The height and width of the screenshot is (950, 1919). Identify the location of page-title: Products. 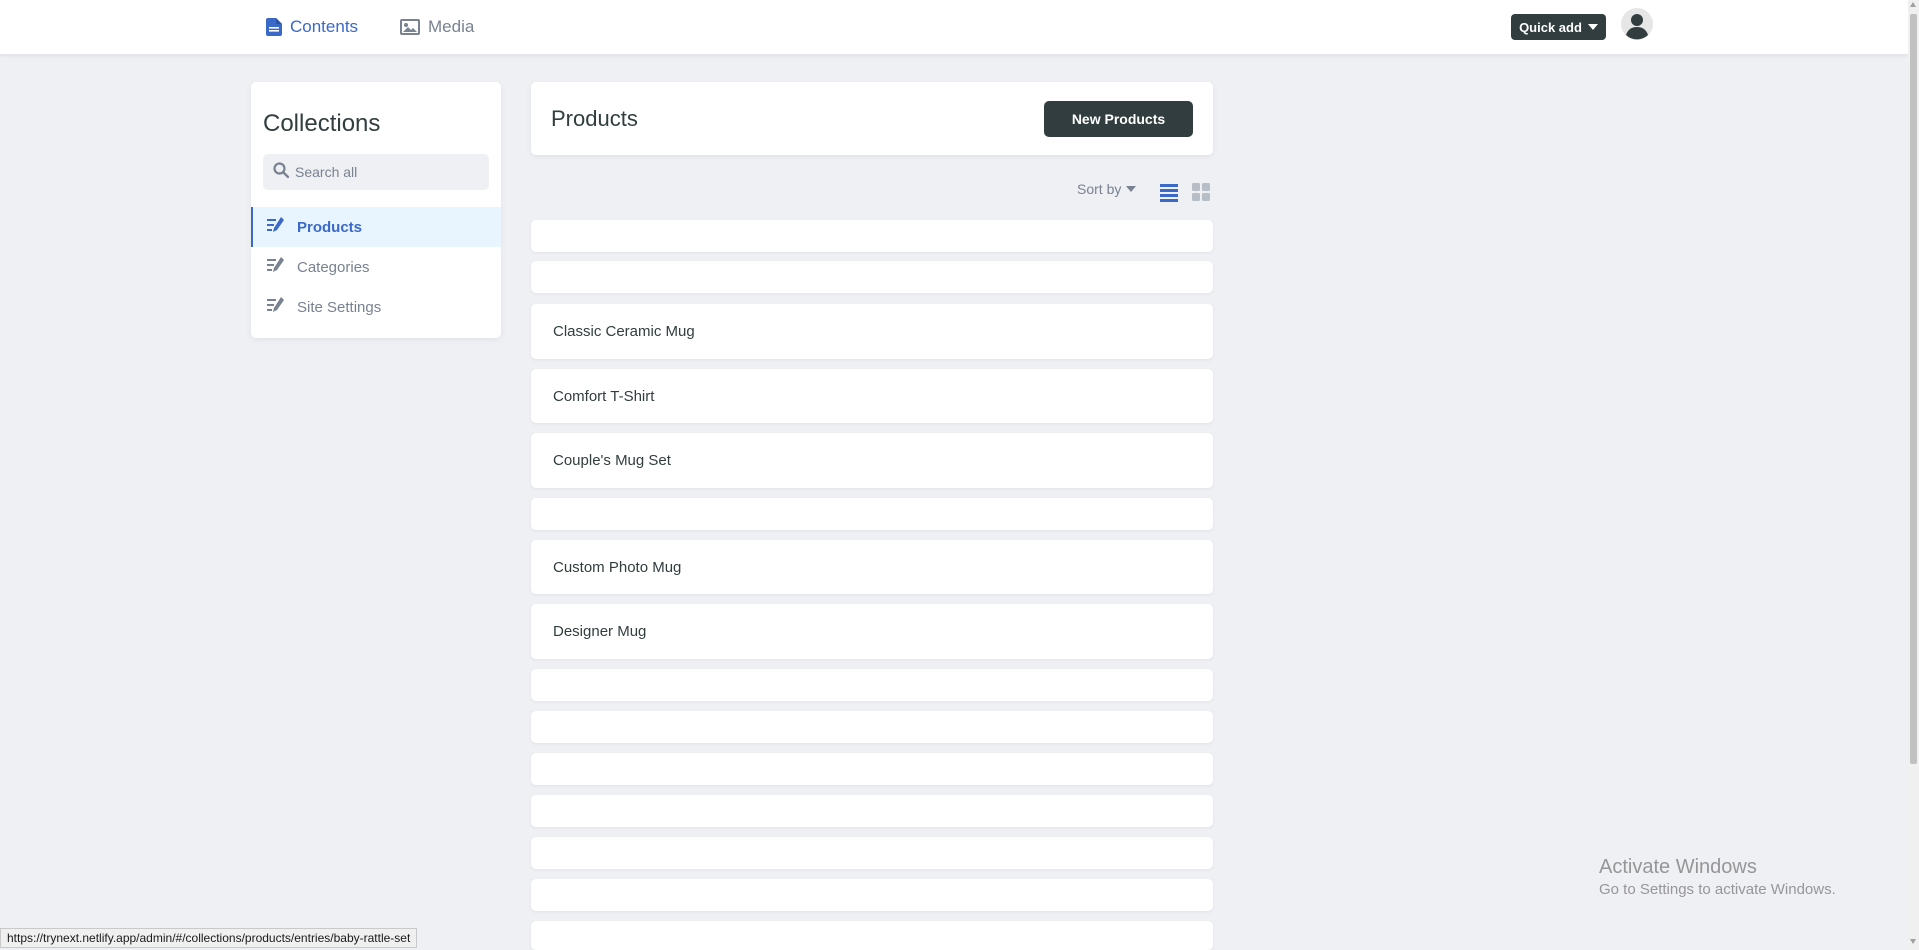
(594, 118).